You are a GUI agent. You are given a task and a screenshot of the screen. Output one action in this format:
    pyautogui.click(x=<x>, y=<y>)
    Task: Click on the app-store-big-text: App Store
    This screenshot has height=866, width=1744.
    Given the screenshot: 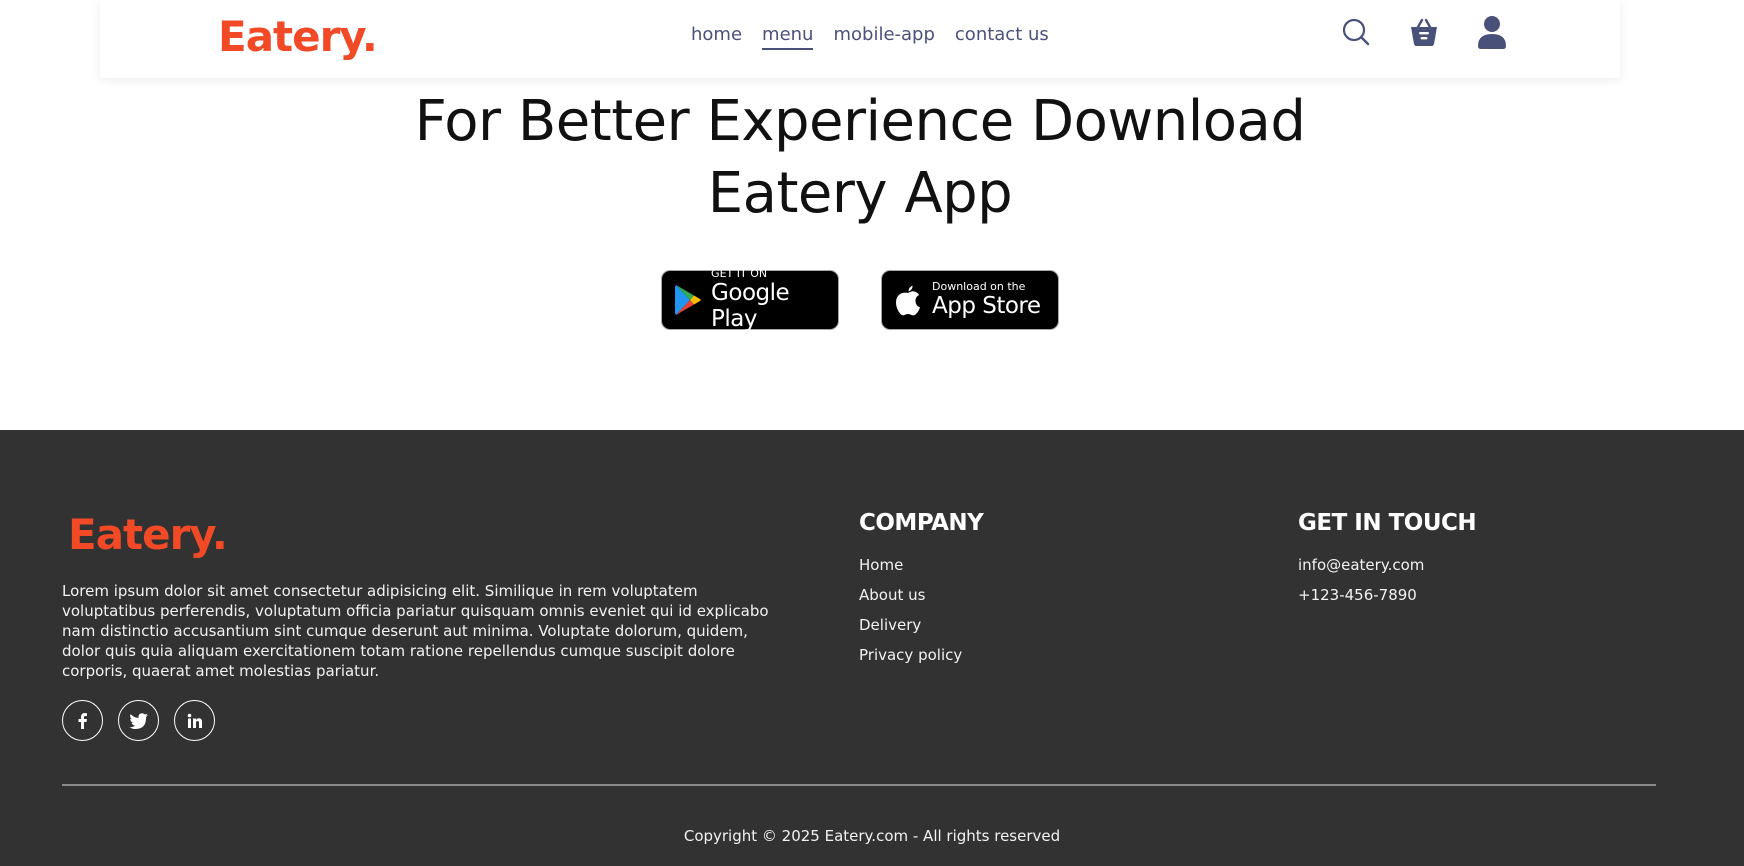 What is the action you would take?
    pyautogui.click(x=986, y=306)
    